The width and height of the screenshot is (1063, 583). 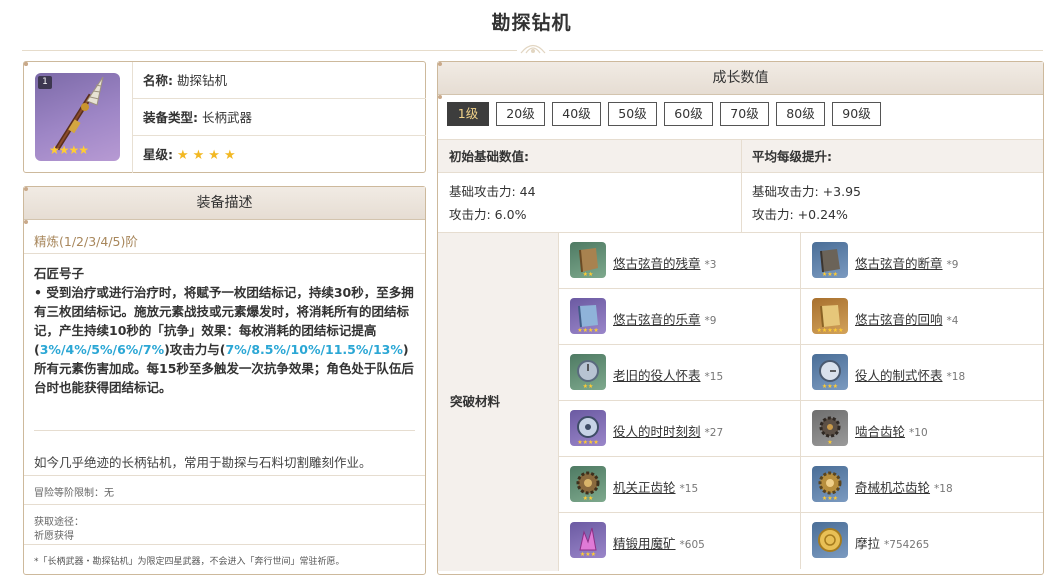 What do you see at coordinates (588, 316) in the screenshot?
I see `scroll-movement-icon: ★★★★` at bounding box center [588, 316].